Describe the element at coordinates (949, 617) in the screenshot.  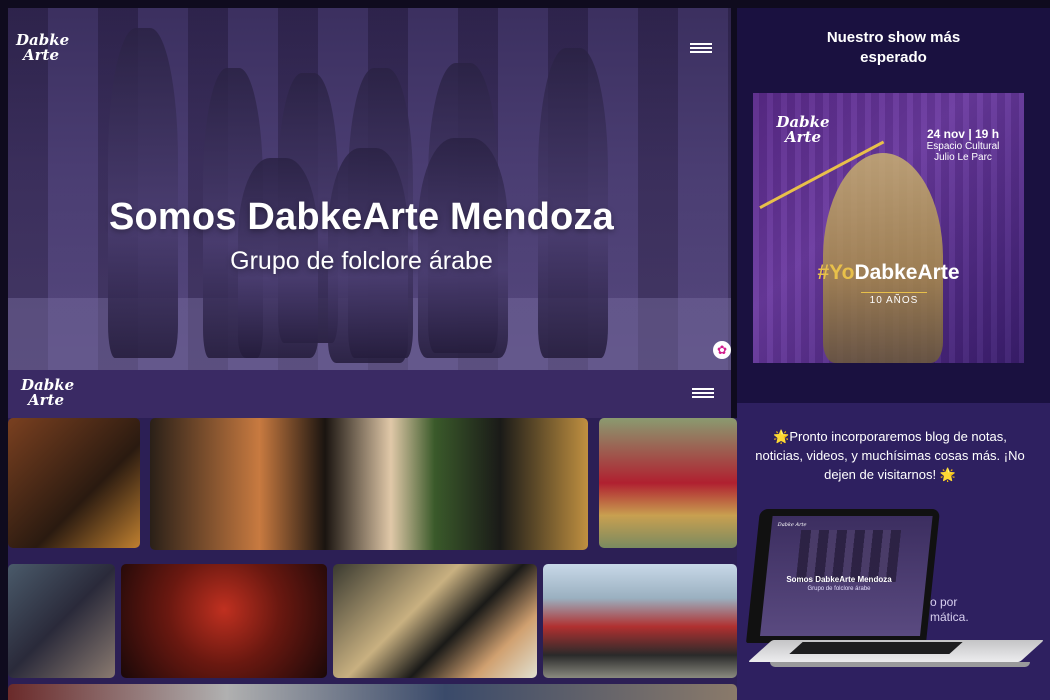
I see `partial-text-line: mática.` at that location.